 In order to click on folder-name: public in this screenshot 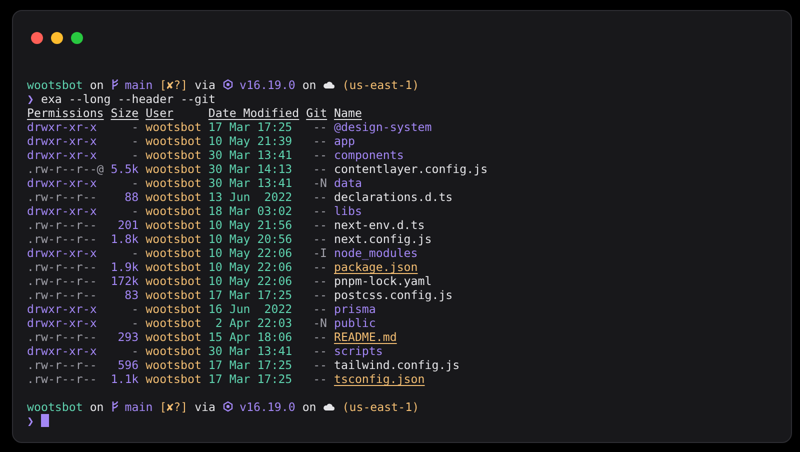, I will do `click(355, 323)`.